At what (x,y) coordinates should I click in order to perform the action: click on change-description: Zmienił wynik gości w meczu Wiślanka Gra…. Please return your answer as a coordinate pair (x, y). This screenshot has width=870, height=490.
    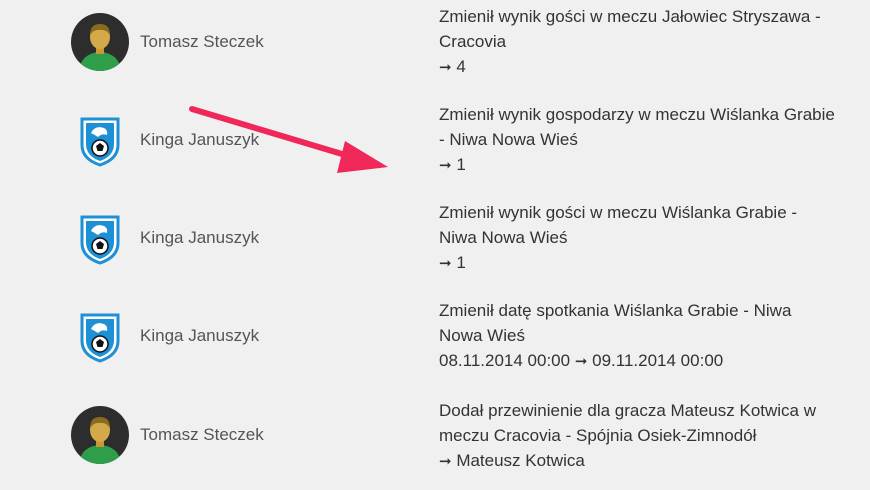
    Looking at the image, I should click on (639, 238).